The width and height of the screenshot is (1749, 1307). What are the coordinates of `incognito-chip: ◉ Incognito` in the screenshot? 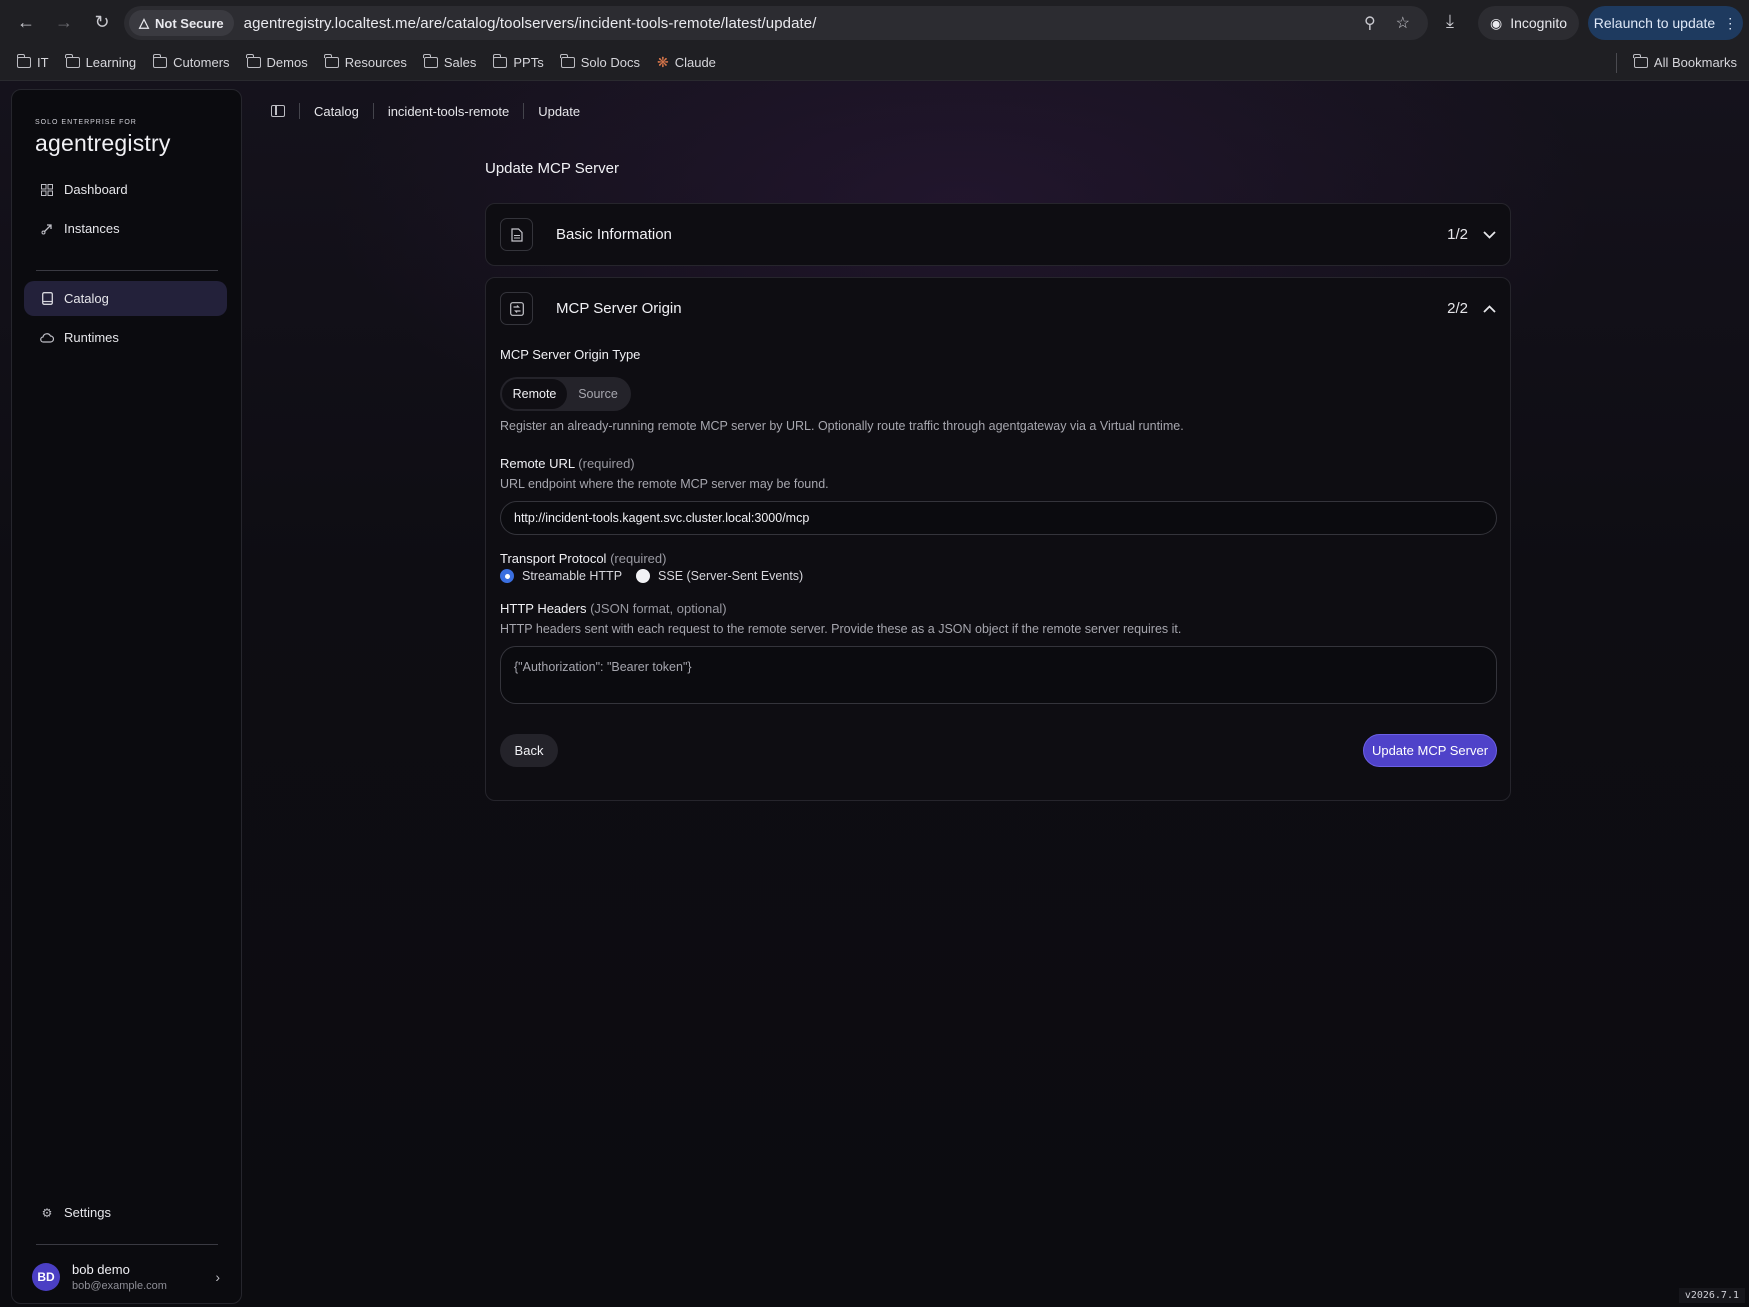 It's located at (1529, 23).